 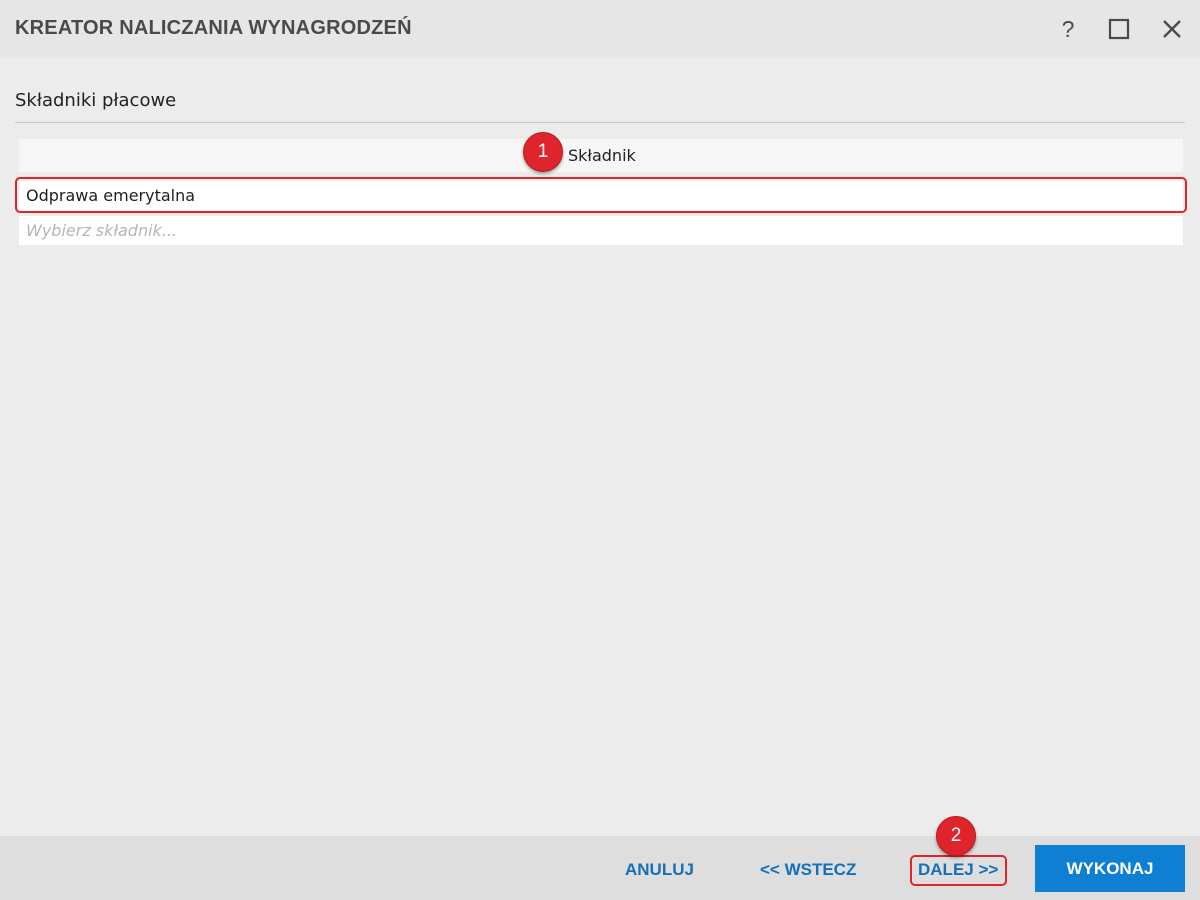 I want to click on annotation-marker-2: 2, so click(x=956, y=836).